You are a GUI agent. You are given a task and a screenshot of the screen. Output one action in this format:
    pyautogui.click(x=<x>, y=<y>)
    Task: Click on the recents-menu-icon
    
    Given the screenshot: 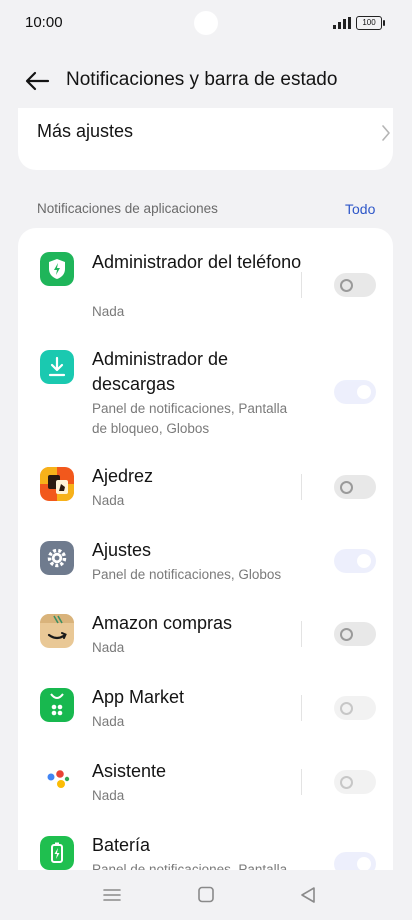 What is the action you would take?
    pyautogui.click(x=112, y=895)
    